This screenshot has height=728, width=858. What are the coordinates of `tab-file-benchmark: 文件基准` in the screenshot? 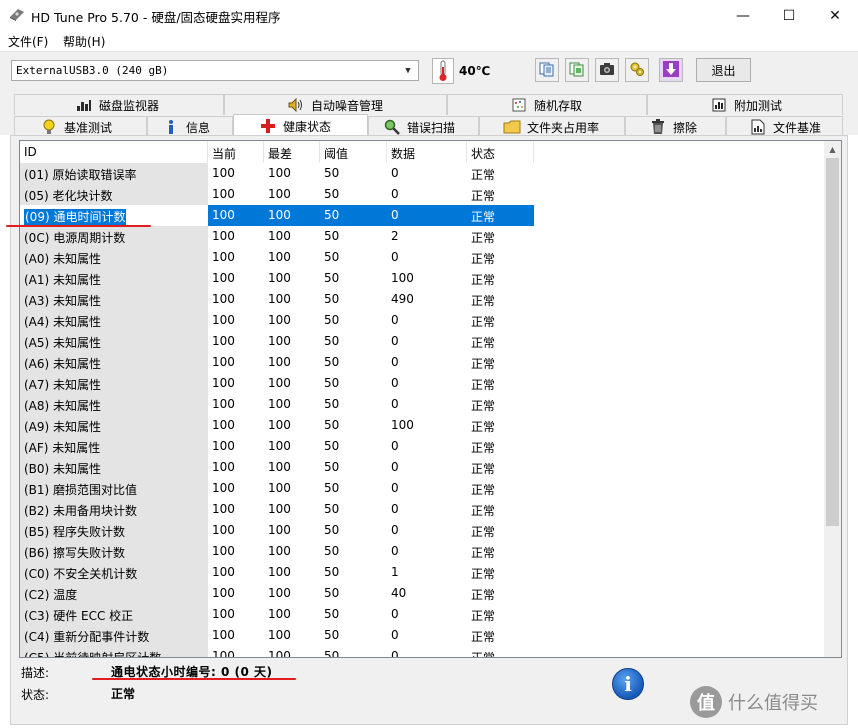 It's located at (784, 126).